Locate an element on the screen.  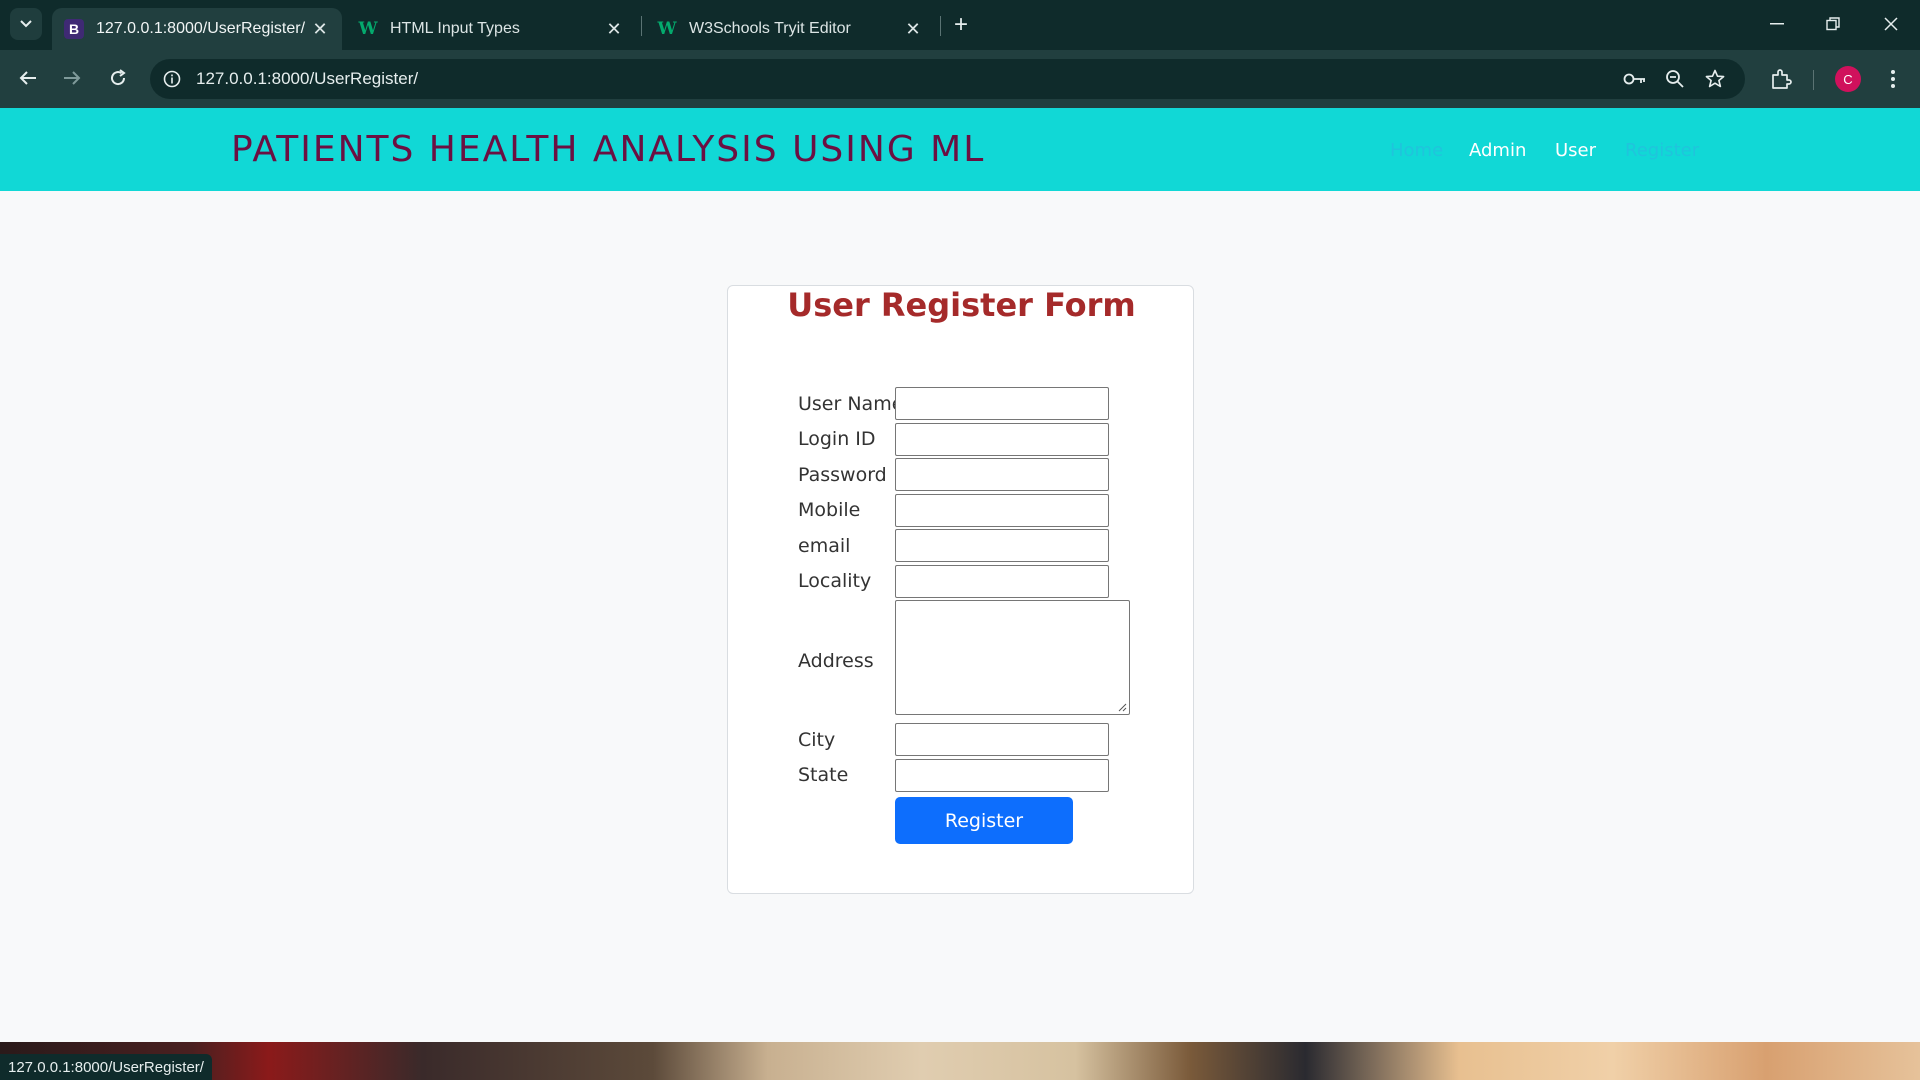
nav-link-user: User is located at coordinates (1575, 150).